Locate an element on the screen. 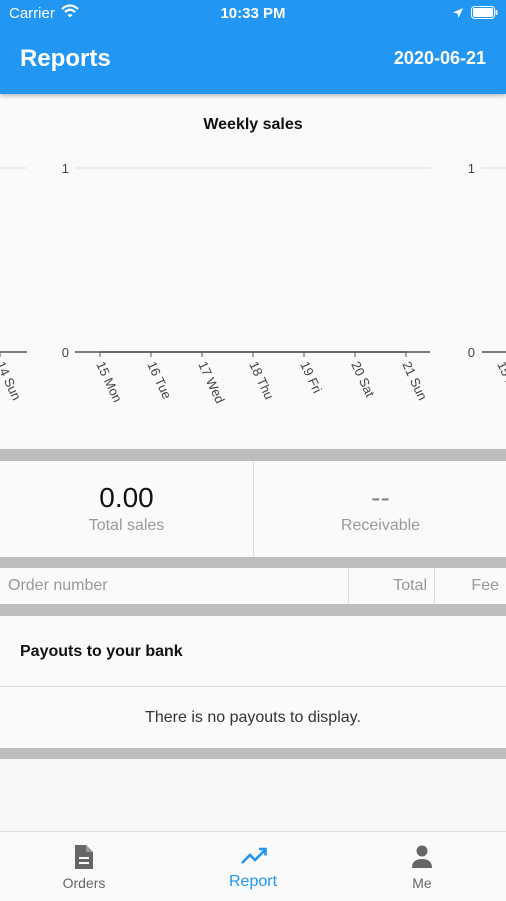 The image size is (506, 901). column-total: Total is located at coordinates (391, 586).